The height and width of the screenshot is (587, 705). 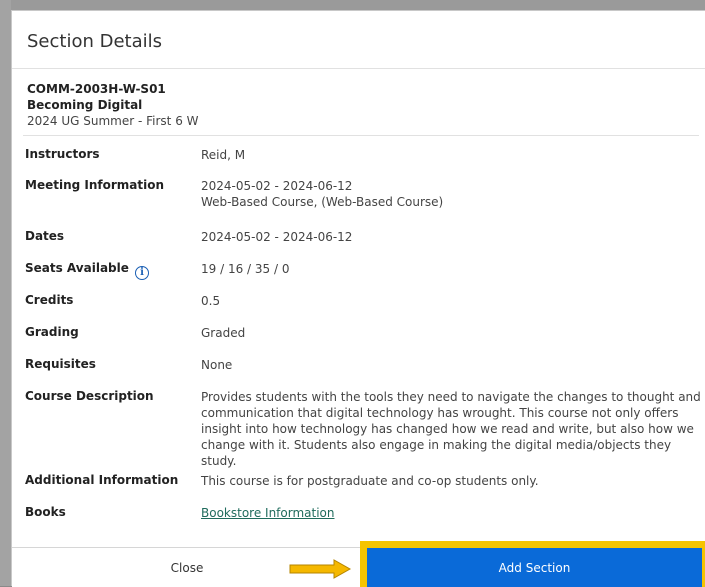 I want to click on dialog-title: Section Details, so click(x=94, y=41).